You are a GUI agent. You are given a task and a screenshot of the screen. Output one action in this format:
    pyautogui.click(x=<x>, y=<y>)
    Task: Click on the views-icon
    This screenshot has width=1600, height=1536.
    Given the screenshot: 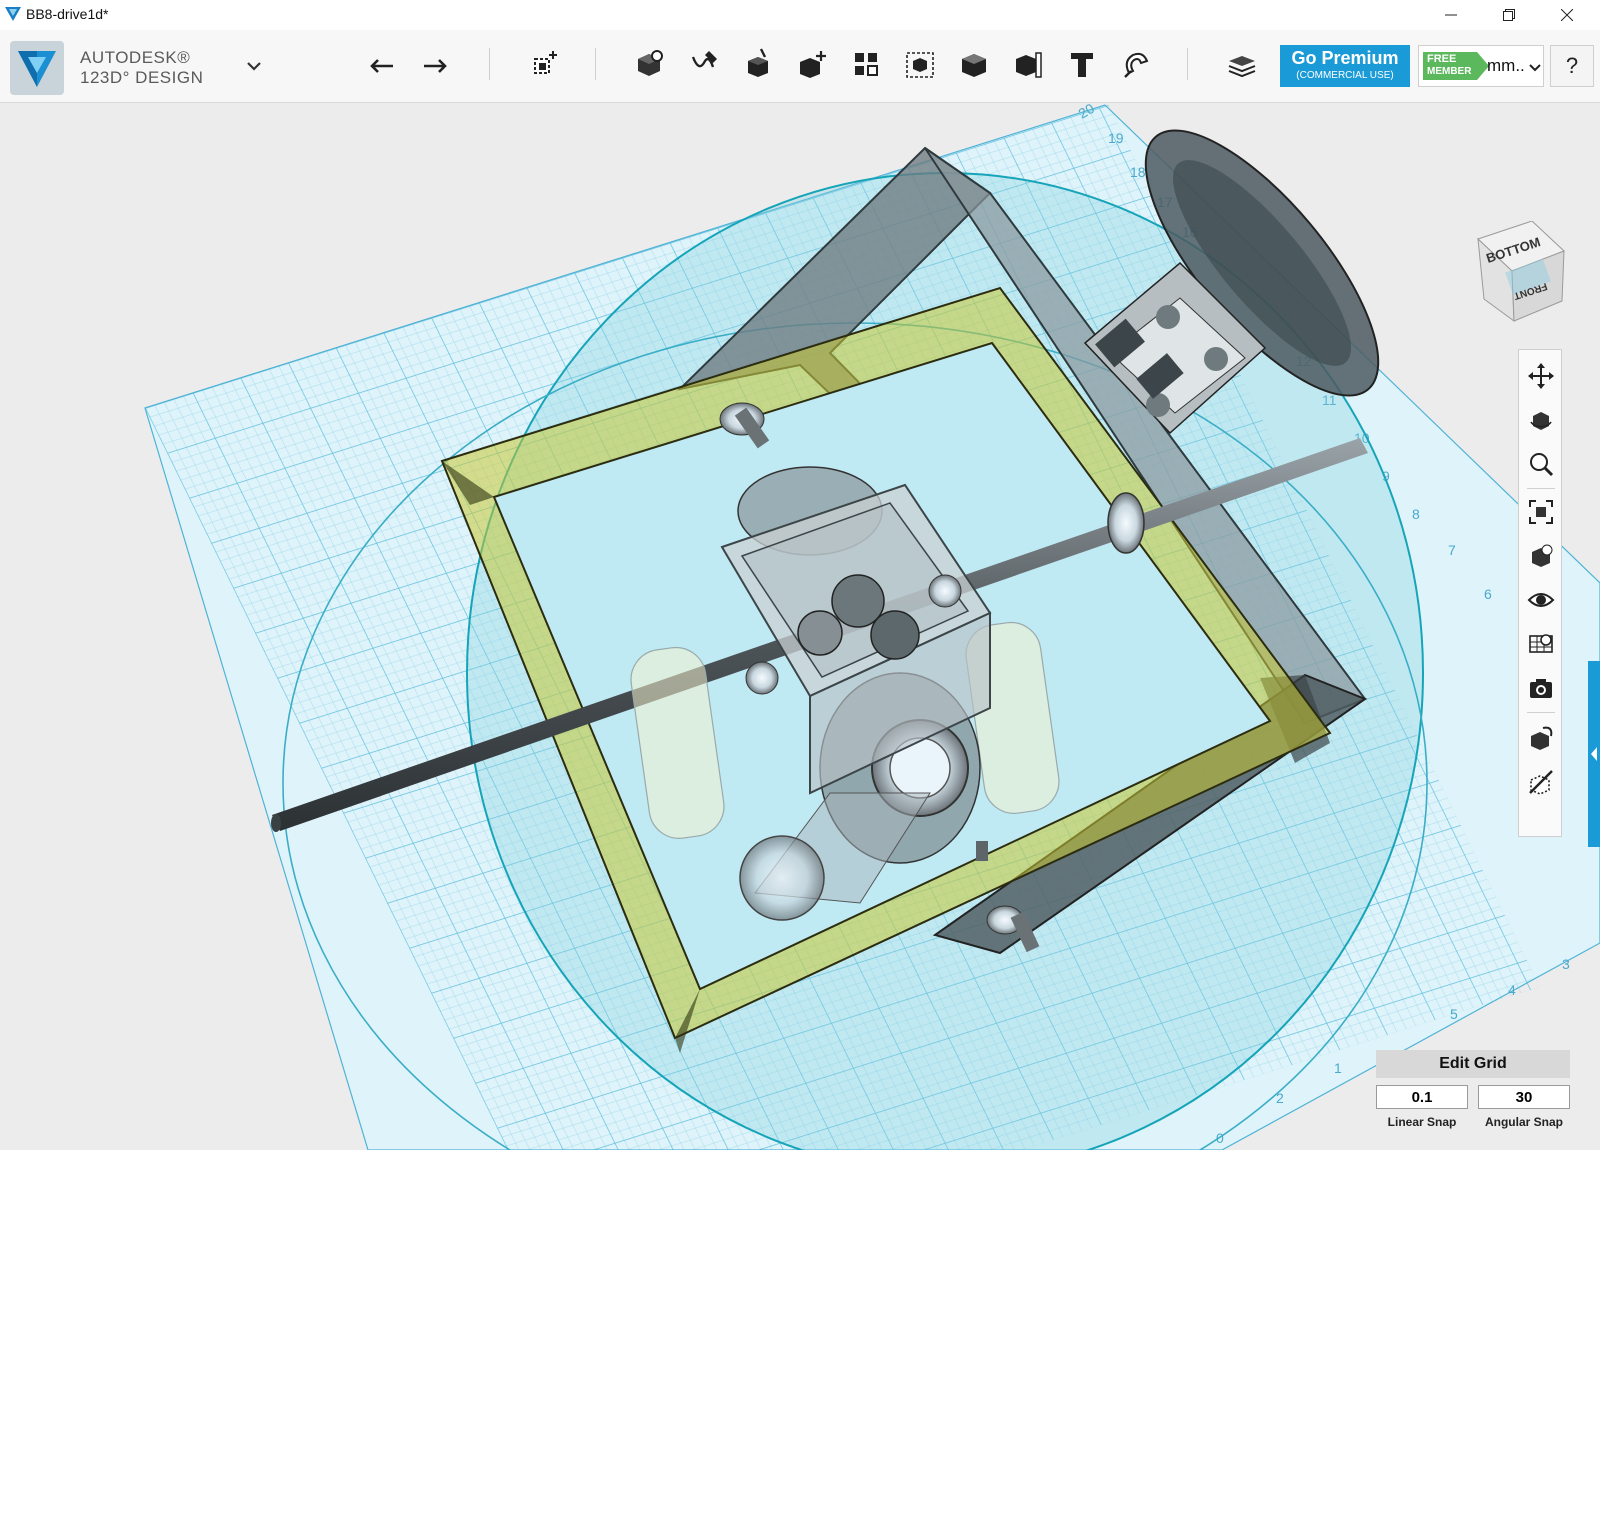 What is the action you would take?
    pyautogui.click(x=1542, y=555)
    